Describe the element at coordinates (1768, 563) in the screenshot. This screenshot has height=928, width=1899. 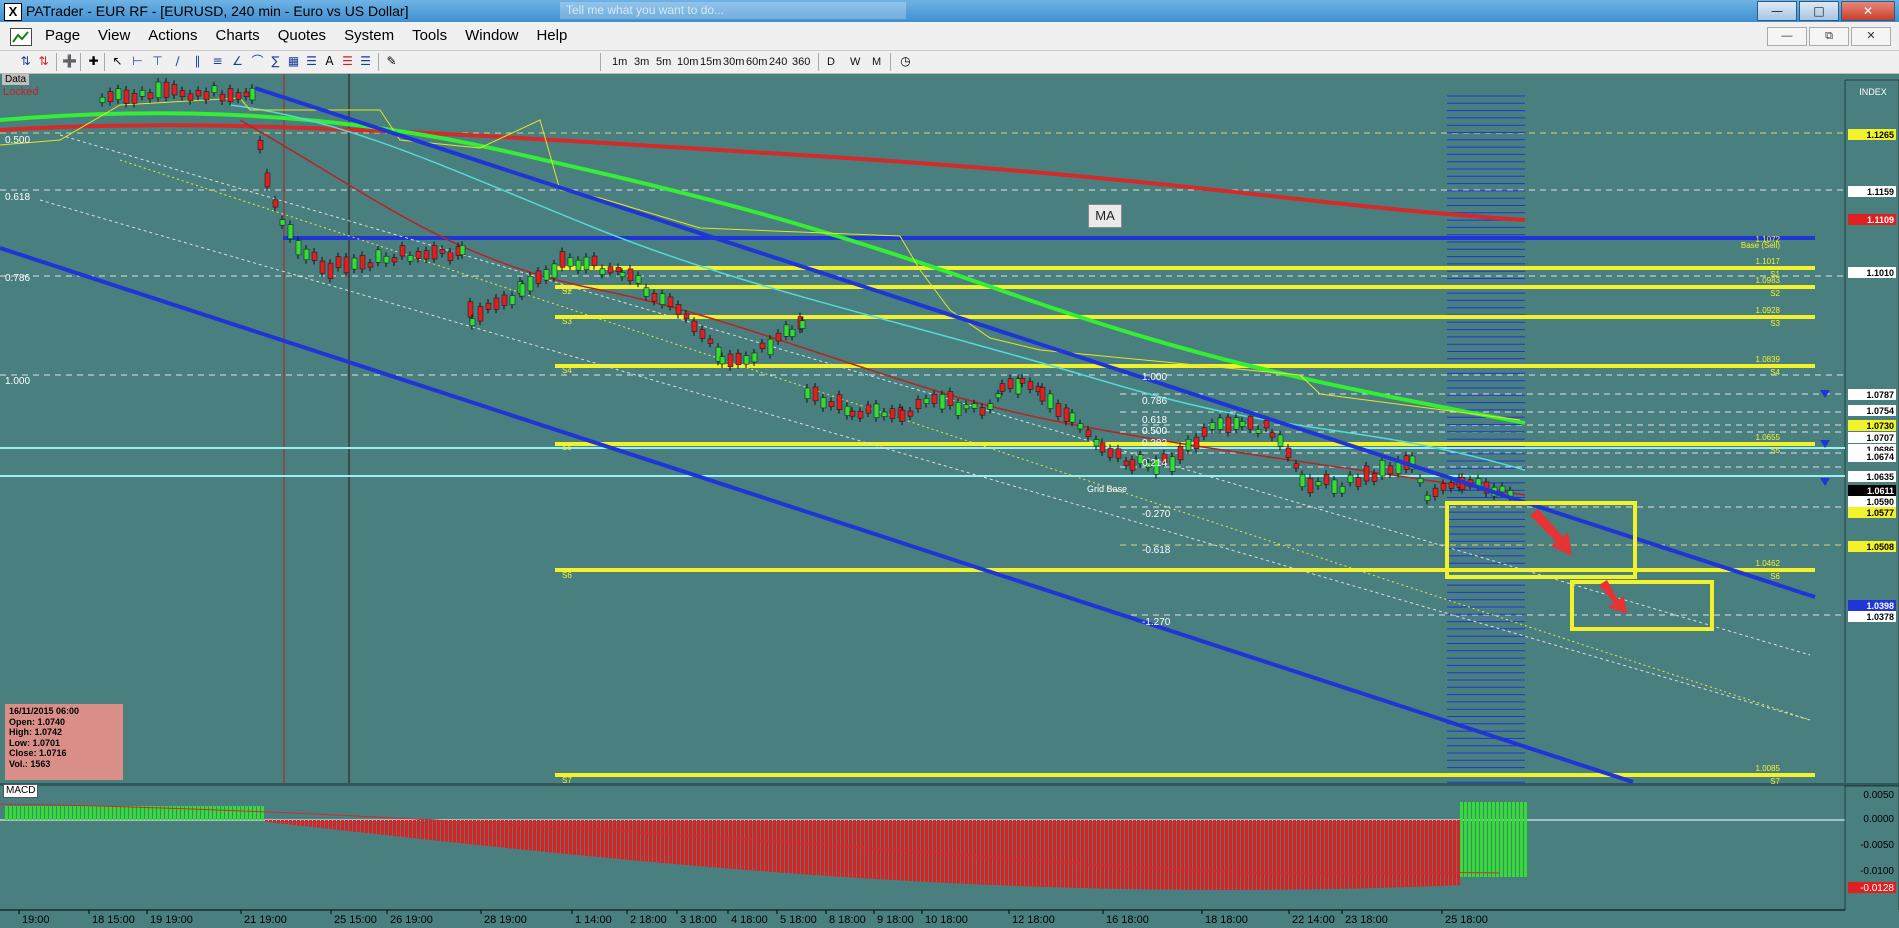
I see `pivot-value: 1.0462` at that location.